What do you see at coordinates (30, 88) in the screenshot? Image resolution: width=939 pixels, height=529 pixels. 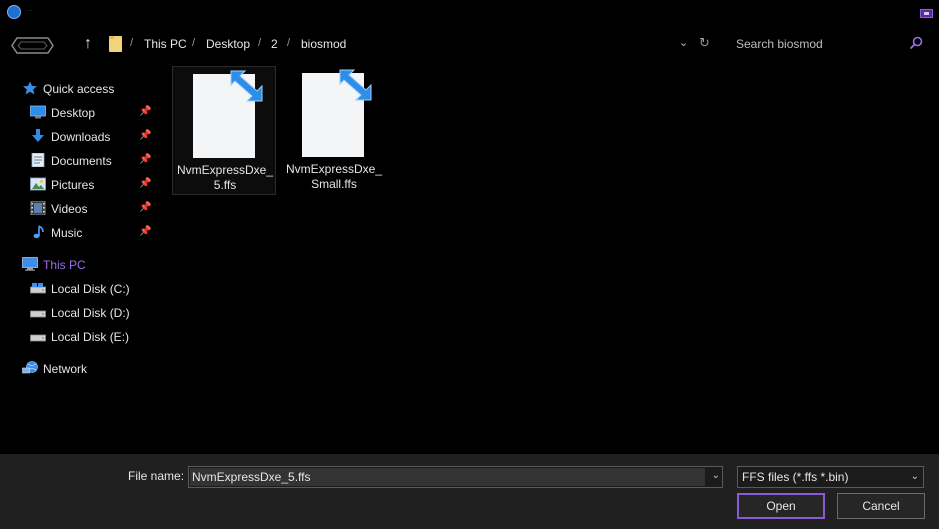 I see `star-icon` at bounding box center [30, 88].